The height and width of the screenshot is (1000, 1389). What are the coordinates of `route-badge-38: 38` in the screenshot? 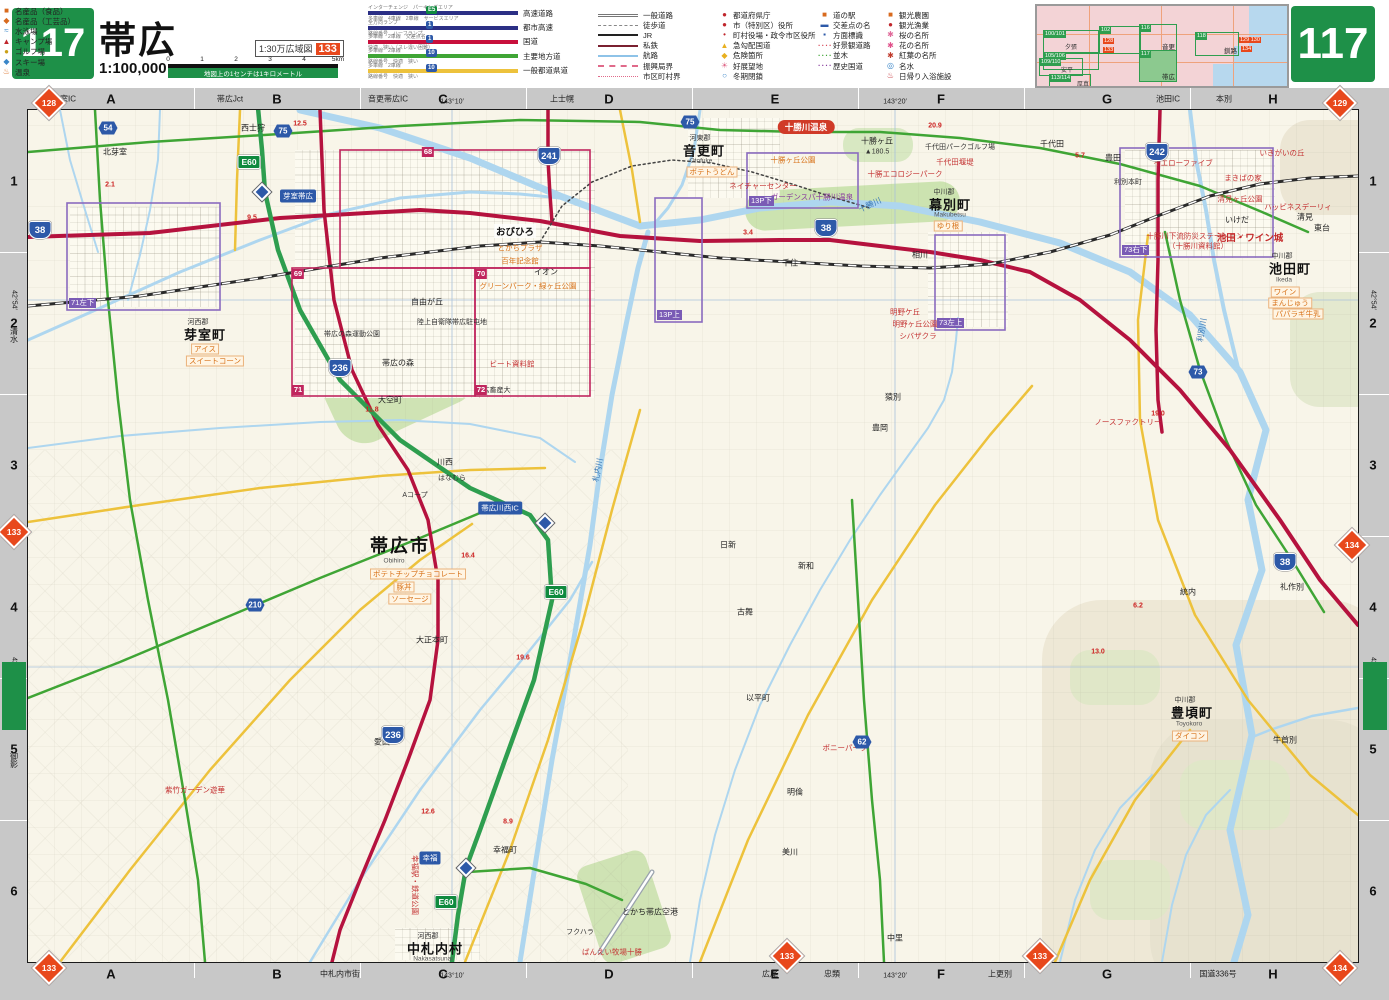 It's located at (826, 228).